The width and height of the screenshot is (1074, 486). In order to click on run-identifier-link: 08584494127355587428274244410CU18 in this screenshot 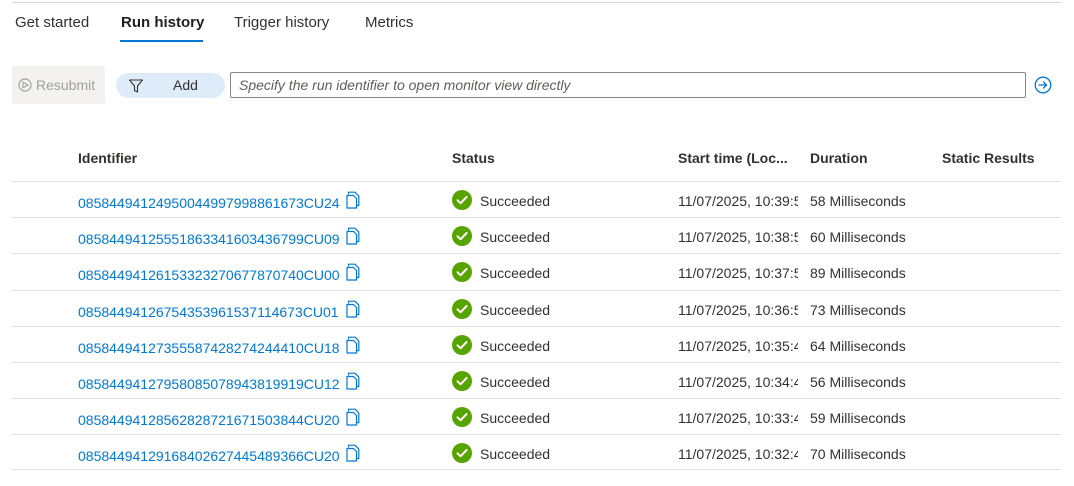, I will do `click(209, 348)`.